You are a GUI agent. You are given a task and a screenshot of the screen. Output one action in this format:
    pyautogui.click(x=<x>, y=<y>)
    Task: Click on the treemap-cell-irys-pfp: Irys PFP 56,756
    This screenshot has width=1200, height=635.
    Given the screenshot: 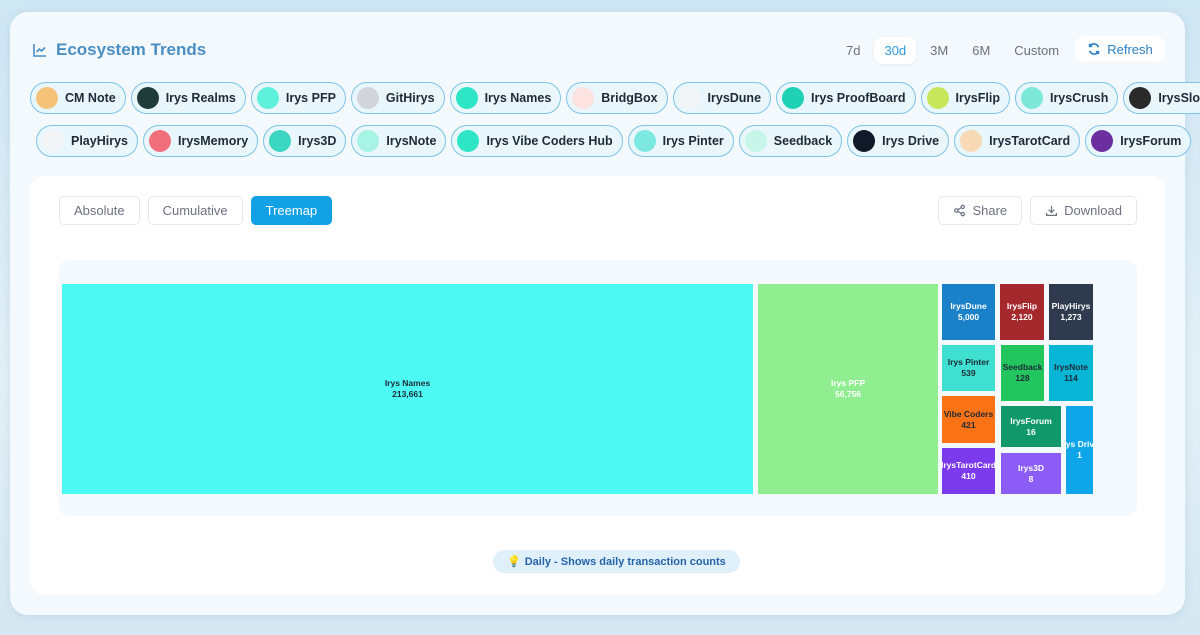 What is the action you would take?
    pyautogui.click(x=848, y=389)
    